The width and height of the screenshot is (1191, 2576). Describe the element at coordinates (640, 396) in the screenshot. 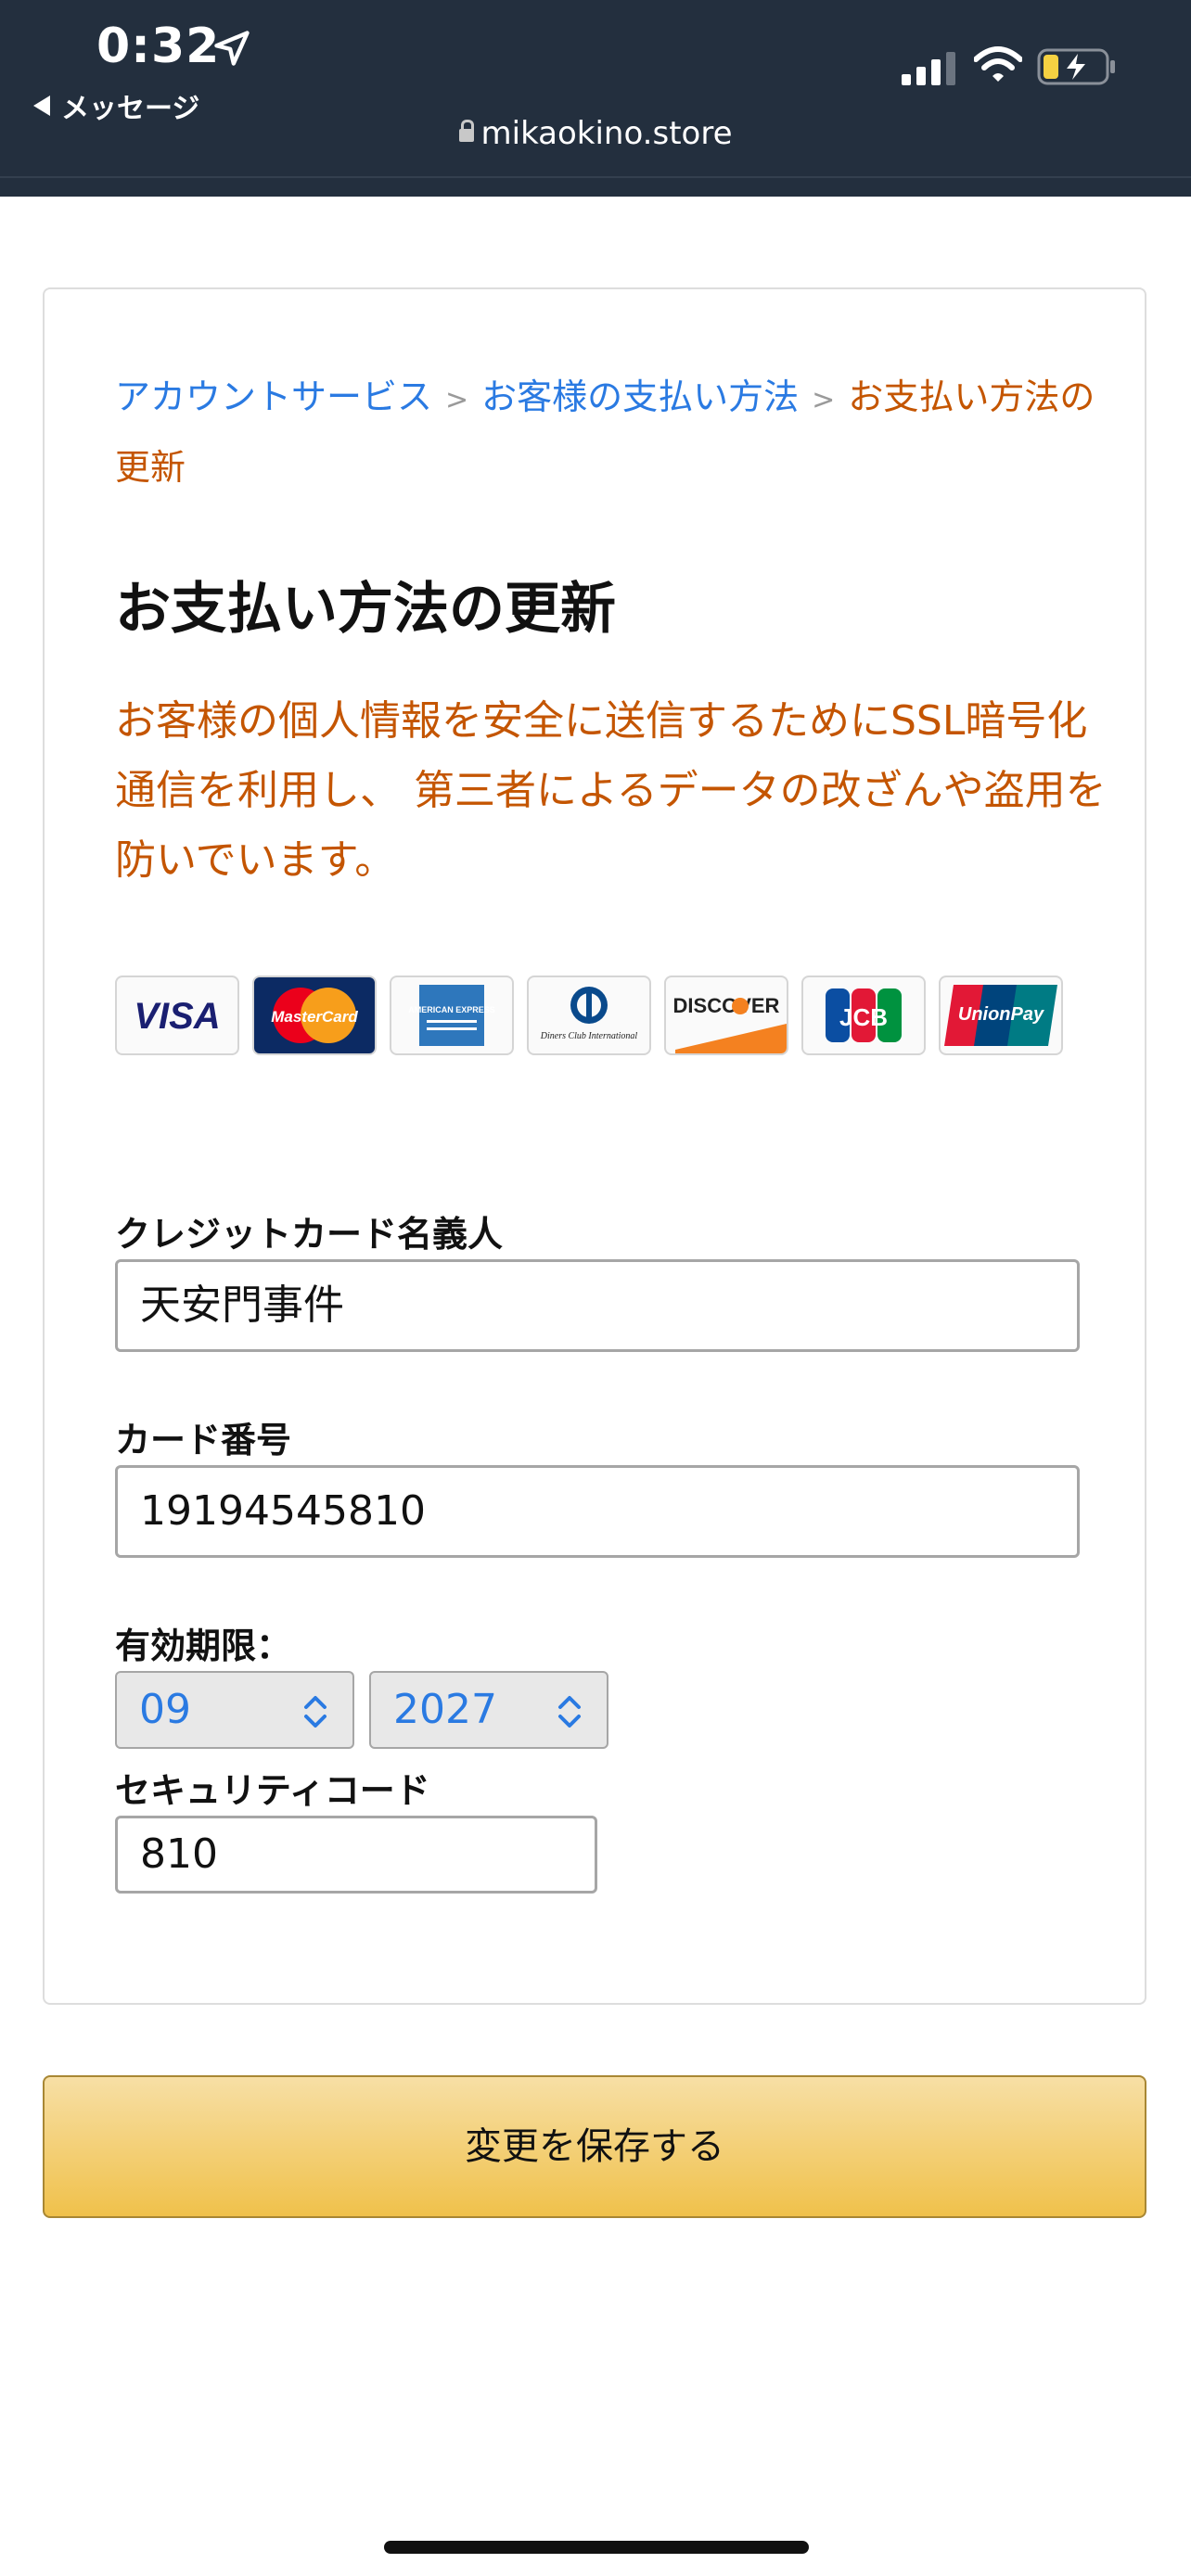

I see `breadcrumb-payment-methods: お客様の支払い方法` at that location.